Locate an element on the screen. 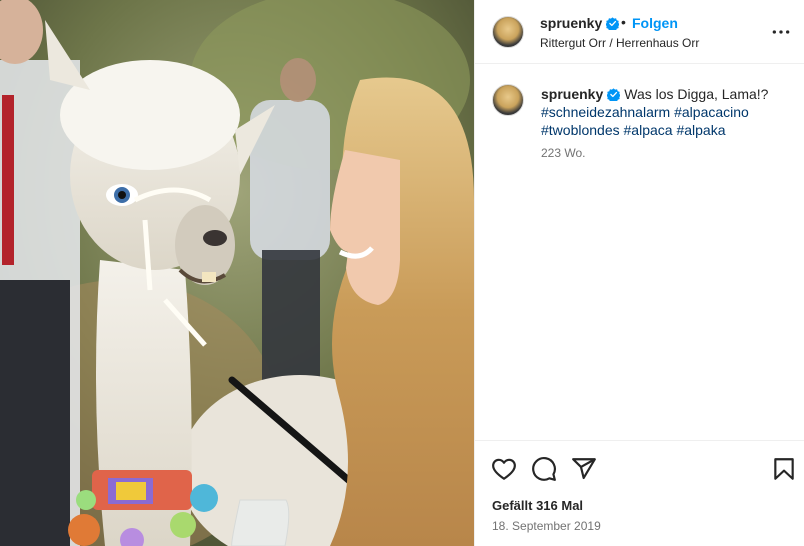  caption-message: Was los Digga, Lama!? is located at coordinates (696, 94).